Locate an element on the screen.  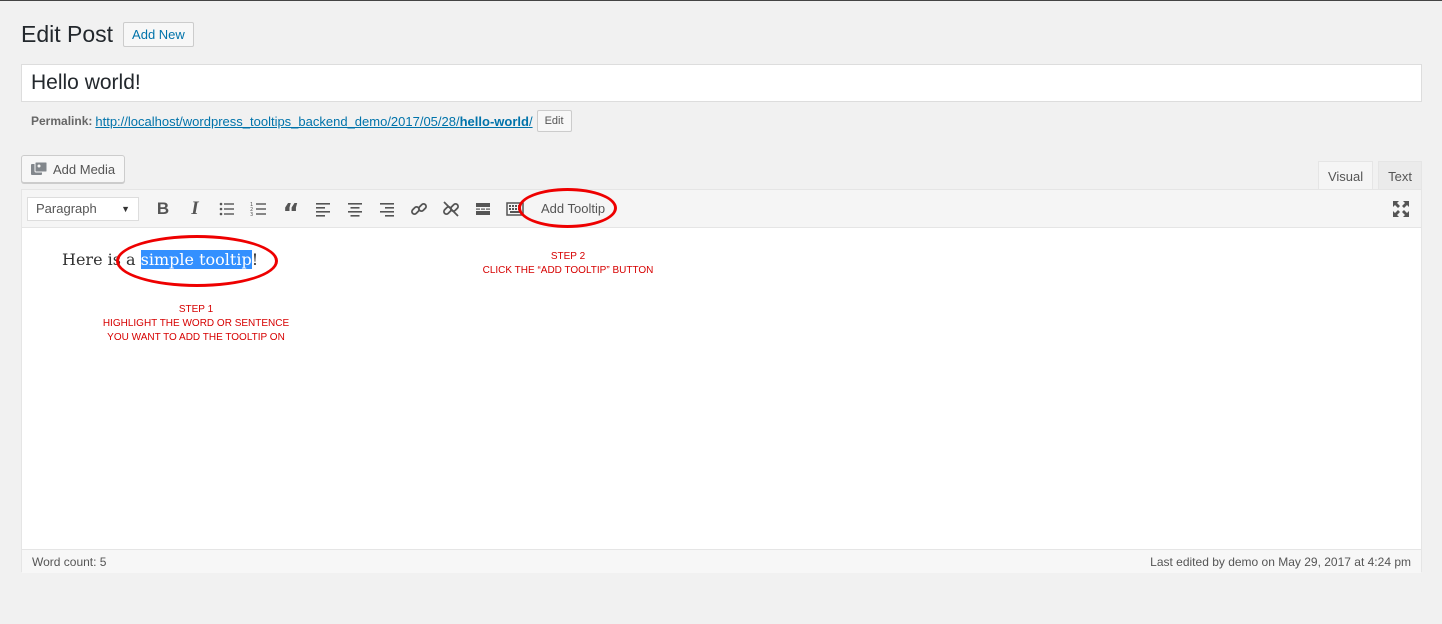
step1-highlight-circle is located at coordinates (197, 261).